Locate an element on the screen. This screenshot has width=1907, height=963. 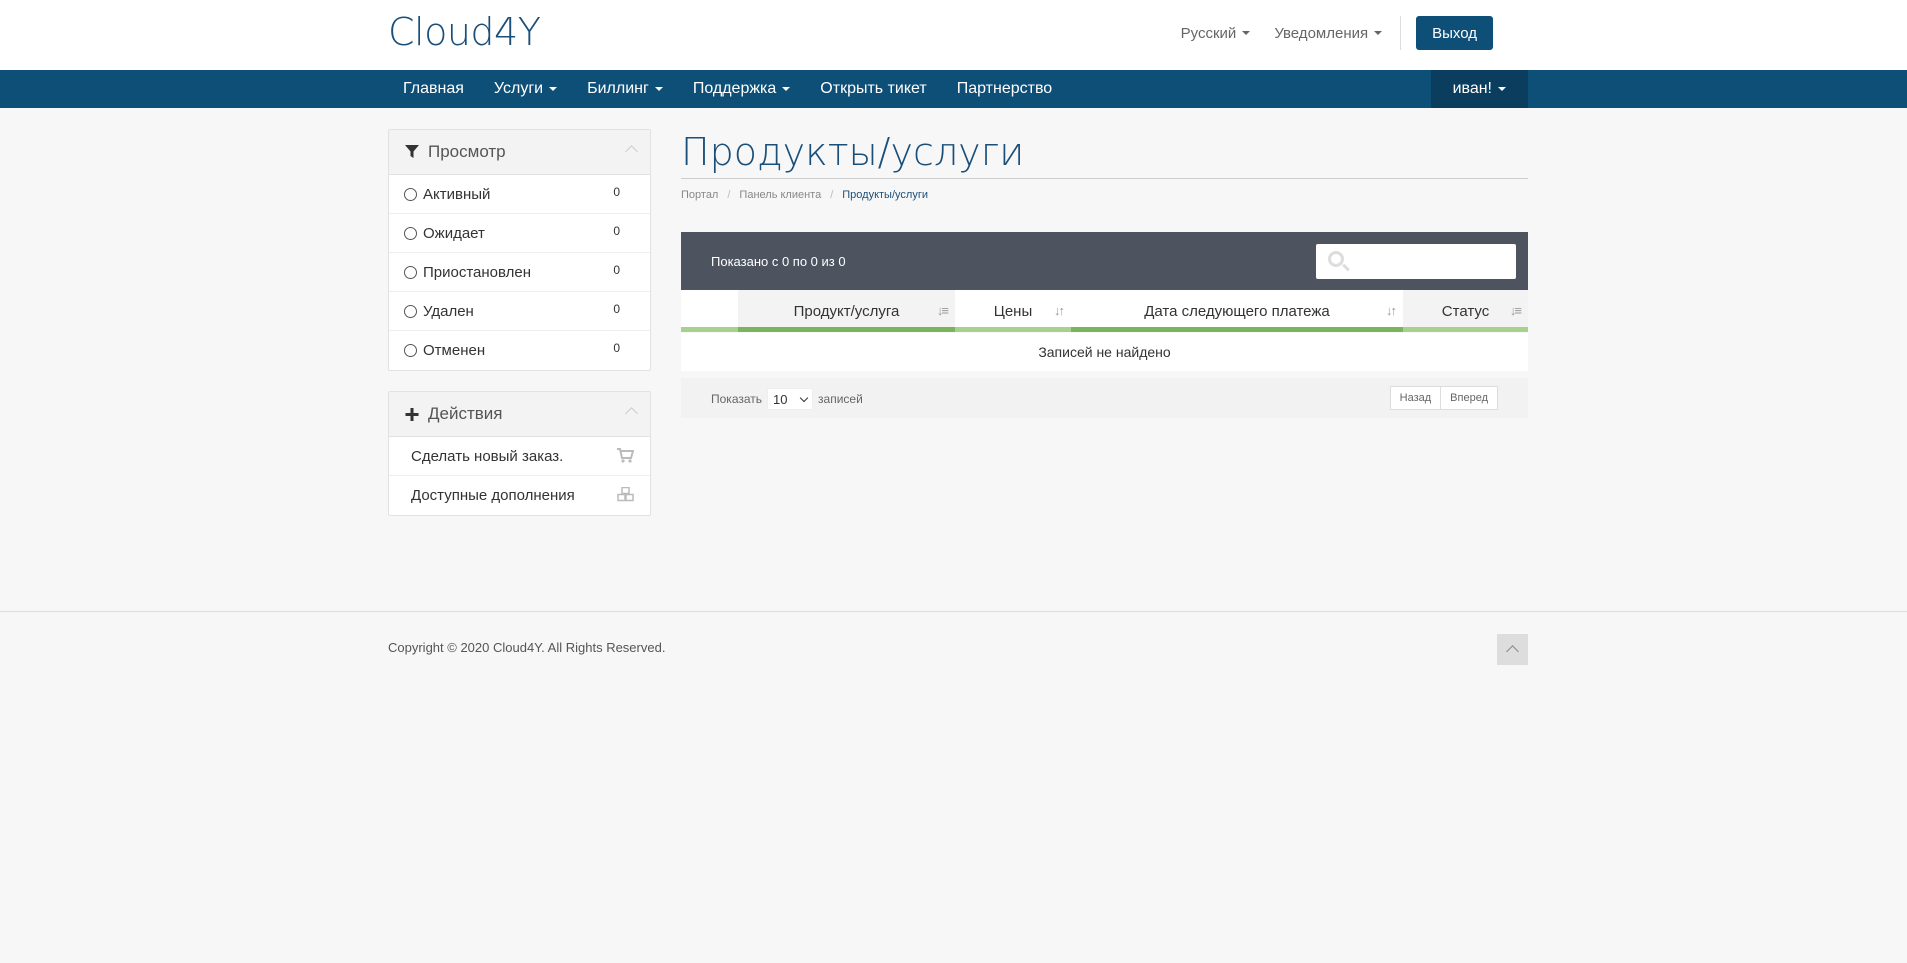
table-toolbar: Показано с 0 по 0 из 0 is located at coordinates (1104, 261).